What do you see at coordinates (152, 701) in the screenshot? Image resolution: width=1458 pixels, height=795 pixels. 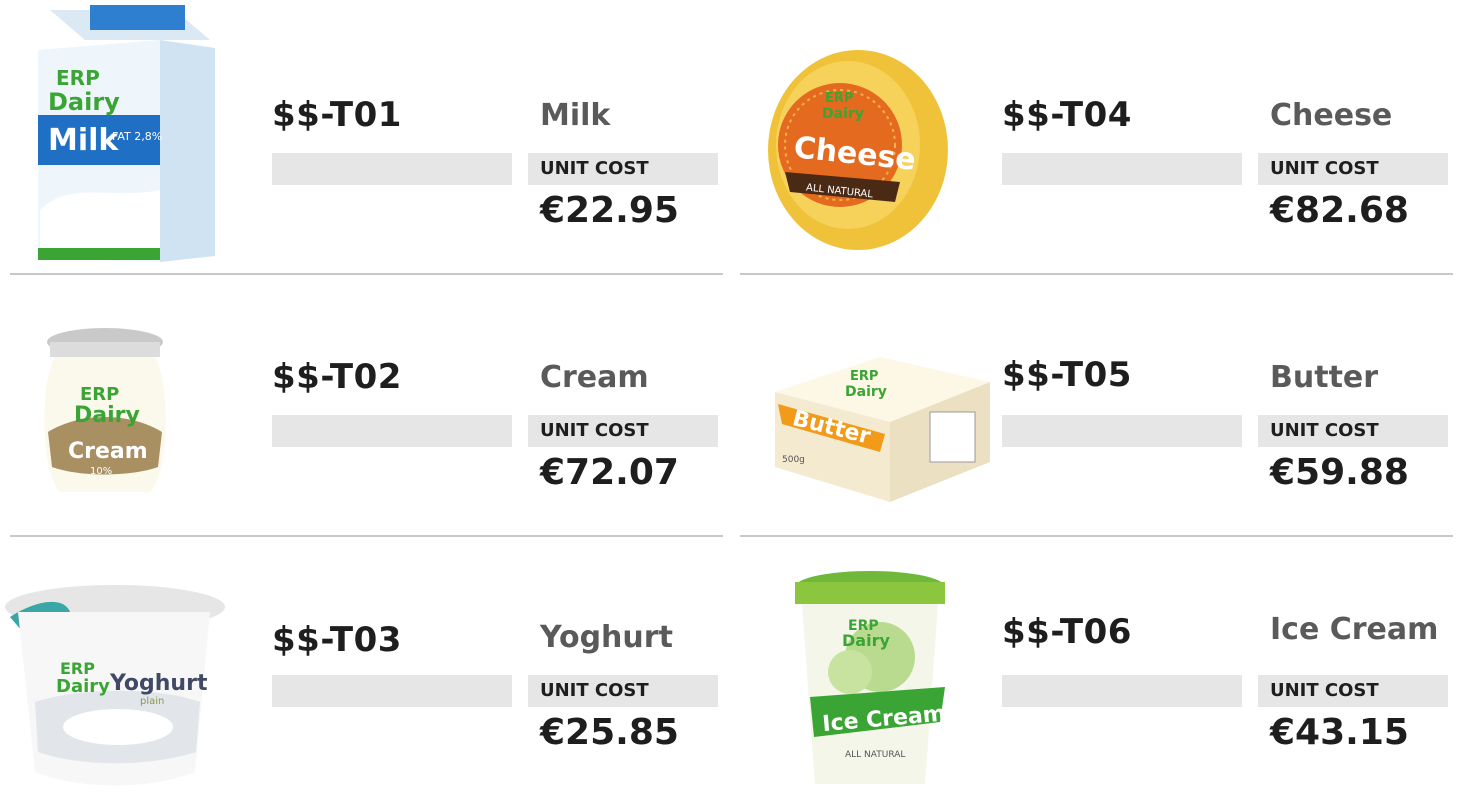 I see `yoghurt-pack-sub: plain` at bounding box center [152, 701].